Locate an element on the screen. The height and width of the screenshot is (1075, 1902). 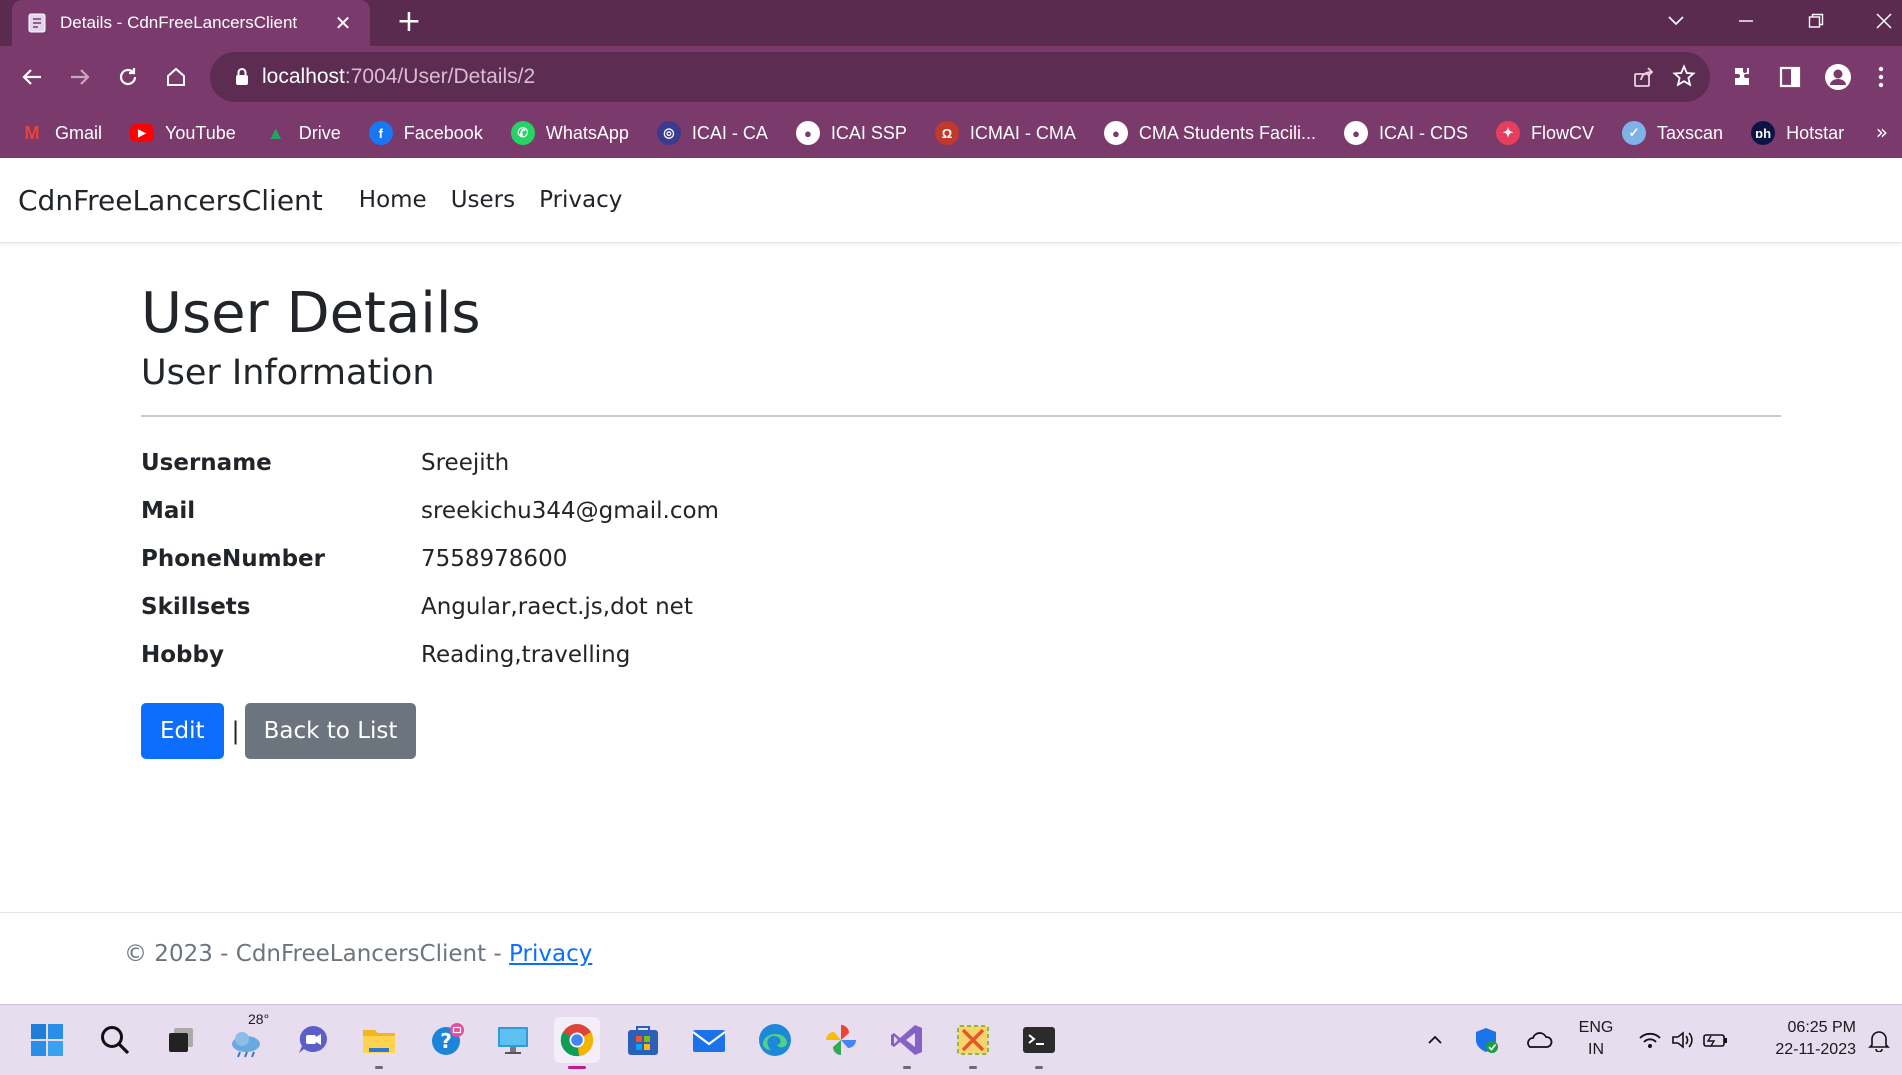
microsoft-store-icon is located at coordinates (643, 1040).